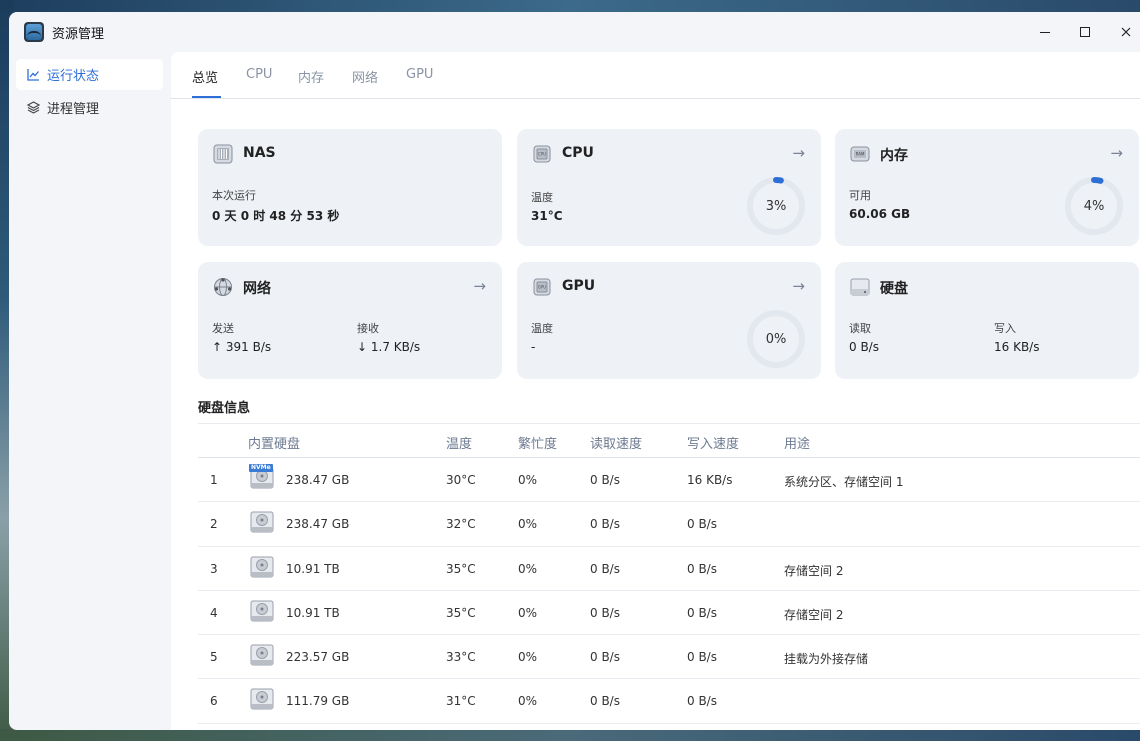 This screenshot has width=1140, height=741. What do you see at coordinates (242, 347) in the screenshot?
I see `network-send-value: ↑ 391 B/s` at bounding box center [242, 347].